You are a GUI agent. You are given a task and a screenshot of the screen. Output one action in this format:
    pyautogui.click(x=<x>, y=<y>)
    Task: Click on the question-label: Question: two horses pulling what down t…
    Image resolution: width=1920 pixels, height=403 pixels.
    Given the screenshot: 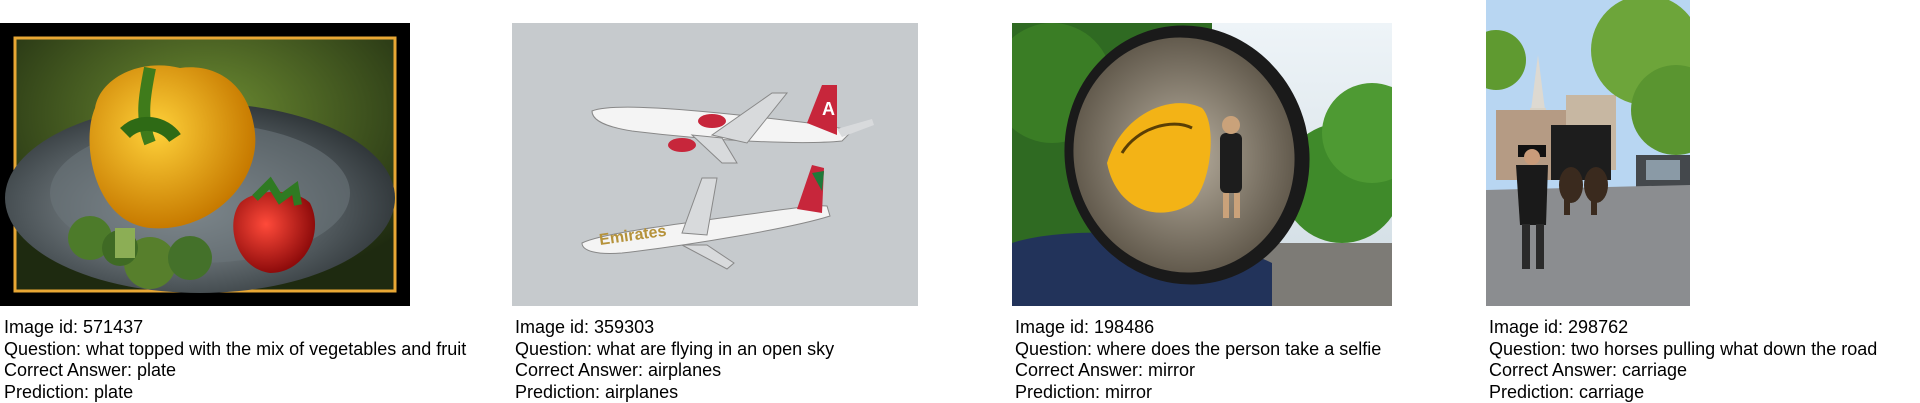 What is the action you would take?
    pyautogui.click(x=1683, y=350)
    